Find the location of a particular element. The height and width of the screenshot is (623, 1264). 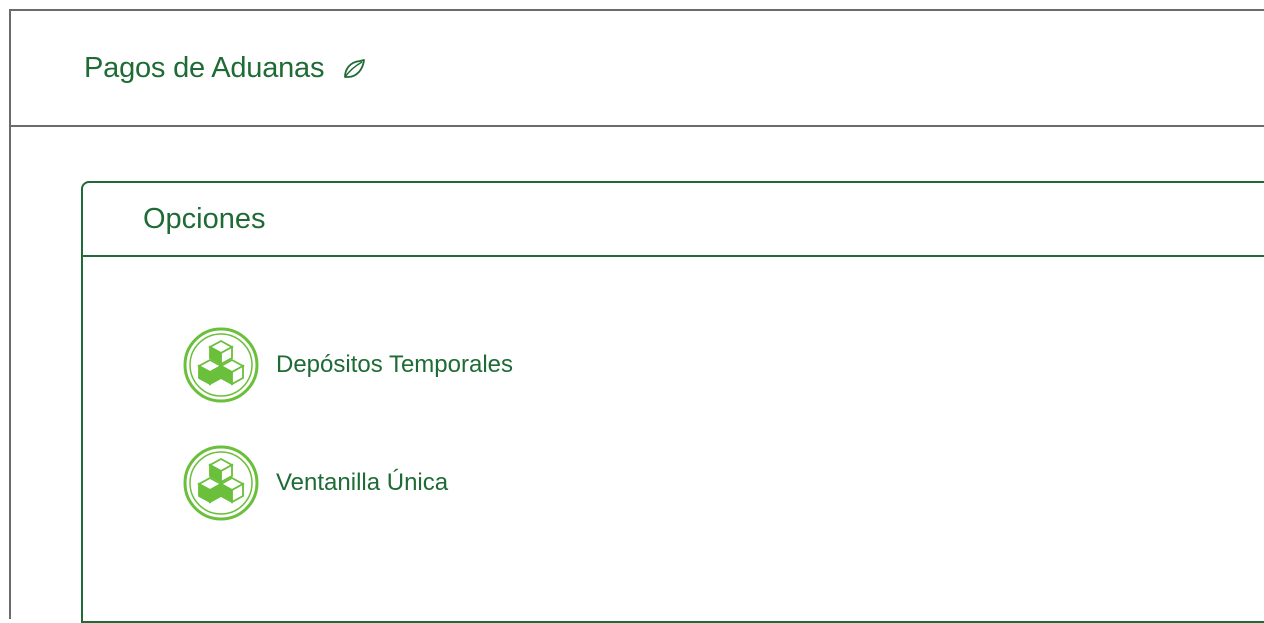

leaf-icon is located at coordinates (354, 69).